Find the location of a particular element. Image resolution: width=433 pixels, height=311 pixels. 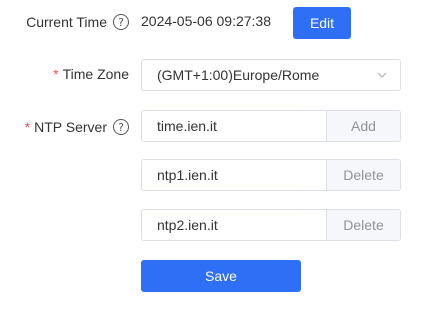

add-ntp-server-button: Add is located at coordinates (363, 126).